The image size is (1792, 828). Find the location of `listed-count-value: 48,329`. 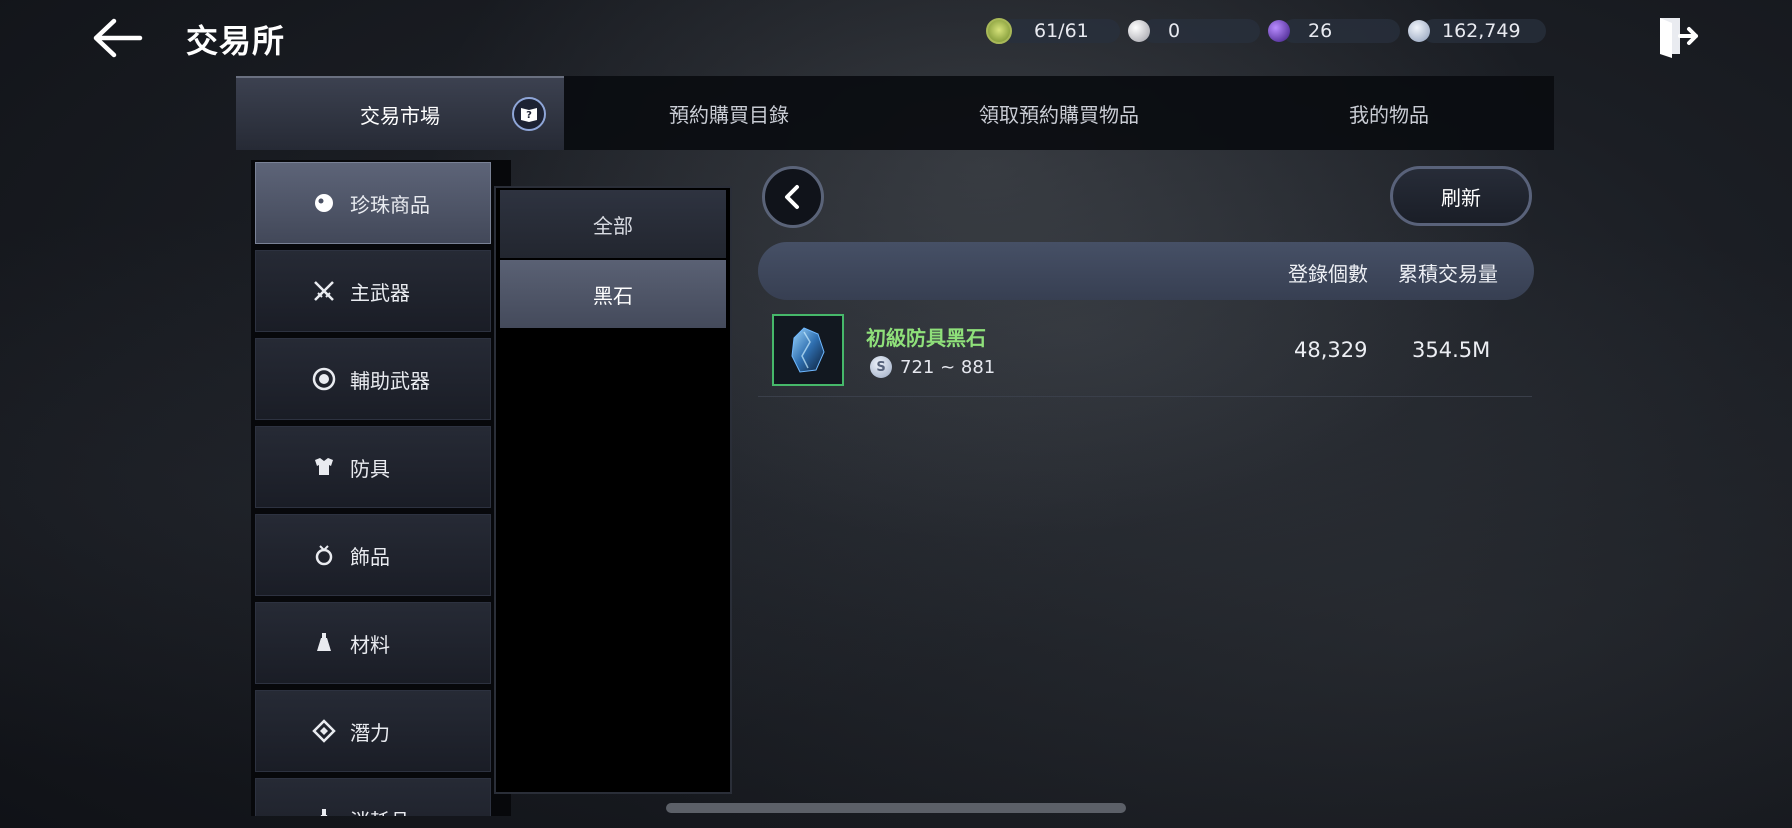

listed-count-value: 48,329 is located at coordinates (1331, 350).